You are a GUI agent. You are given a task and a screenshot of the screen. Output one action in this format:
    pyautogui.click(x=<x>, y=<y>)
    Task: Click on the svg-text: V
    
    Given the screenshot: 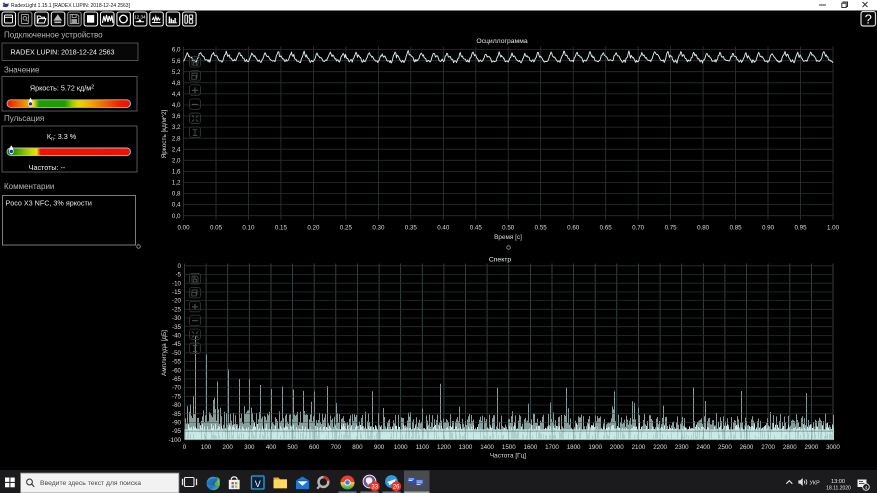 What is the action you would take?
    pyautogui.click(x=258, y=484)
    